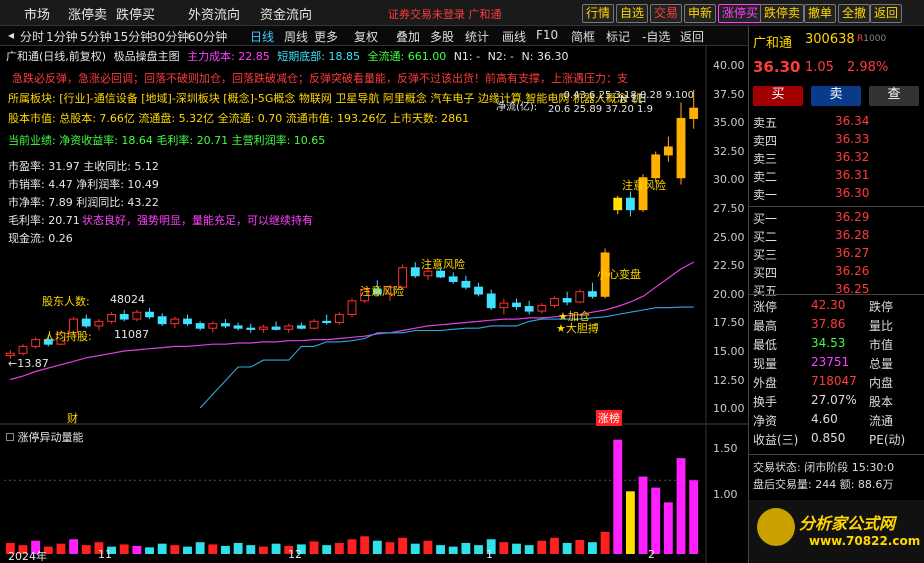 This screenshot has height=563, width=924. Describe the element at coordinates (87, 13) in the screenshot. I see `menu-limit-up-sell: 涨停卖` at that location.